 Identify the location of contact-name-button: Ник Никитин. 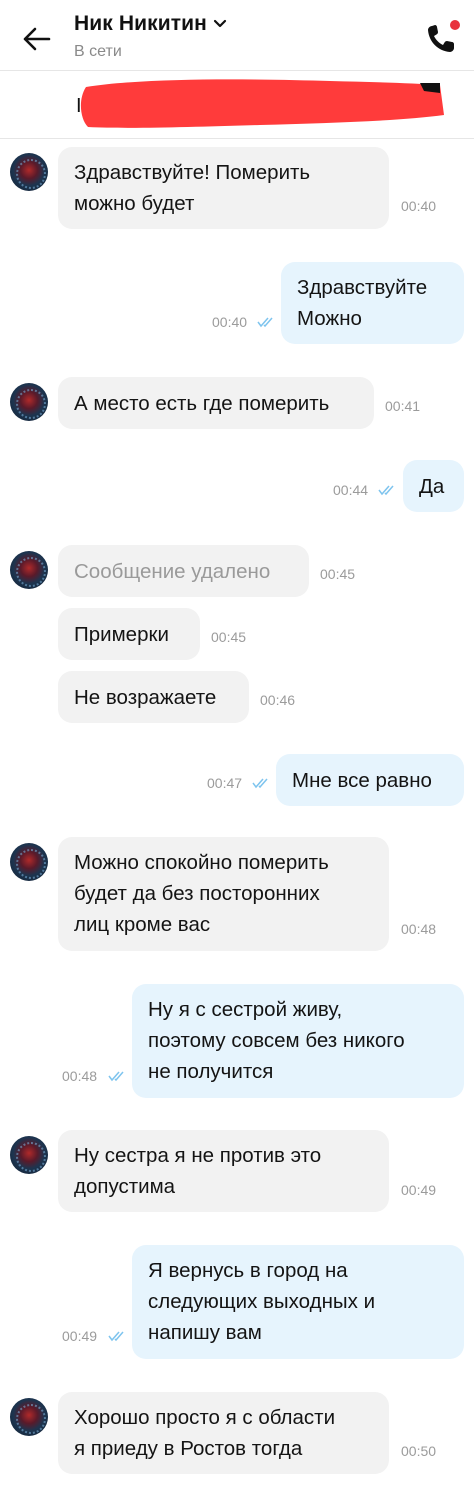
(150, 24).